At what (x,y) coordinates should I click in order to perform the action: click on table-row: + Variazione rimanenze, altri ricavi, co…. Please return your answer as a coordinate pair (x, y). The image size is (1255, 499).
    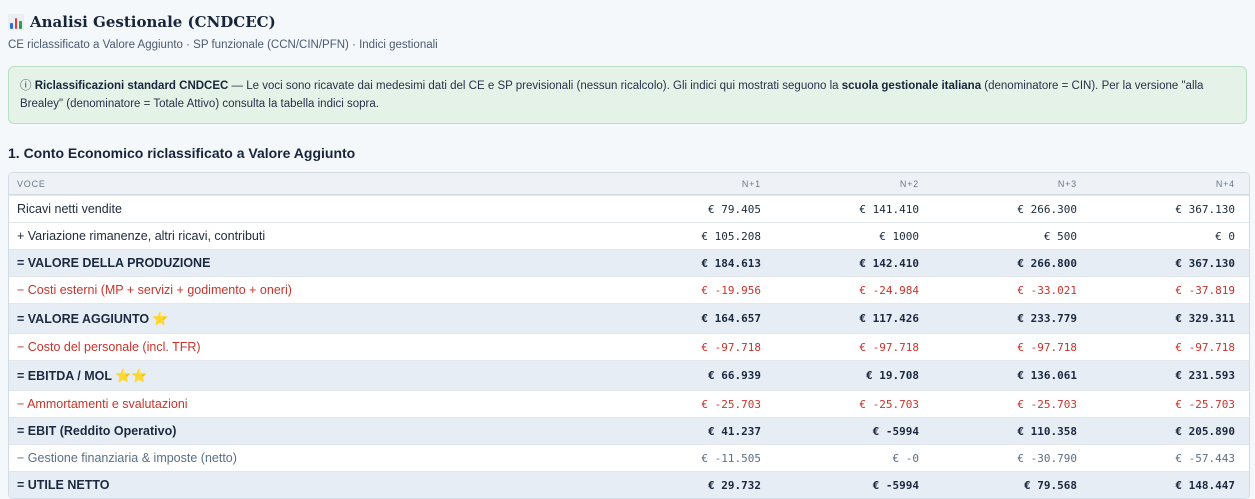
    Looking at the image, I should click on (629, 235).